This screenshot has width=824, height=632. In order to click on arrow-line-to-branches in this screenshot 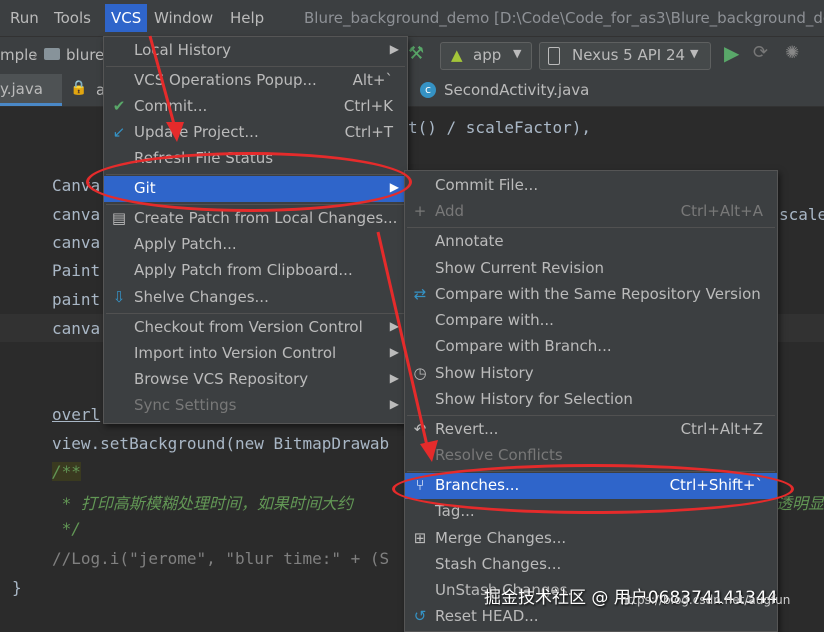, I will do `click(403, 341)`.